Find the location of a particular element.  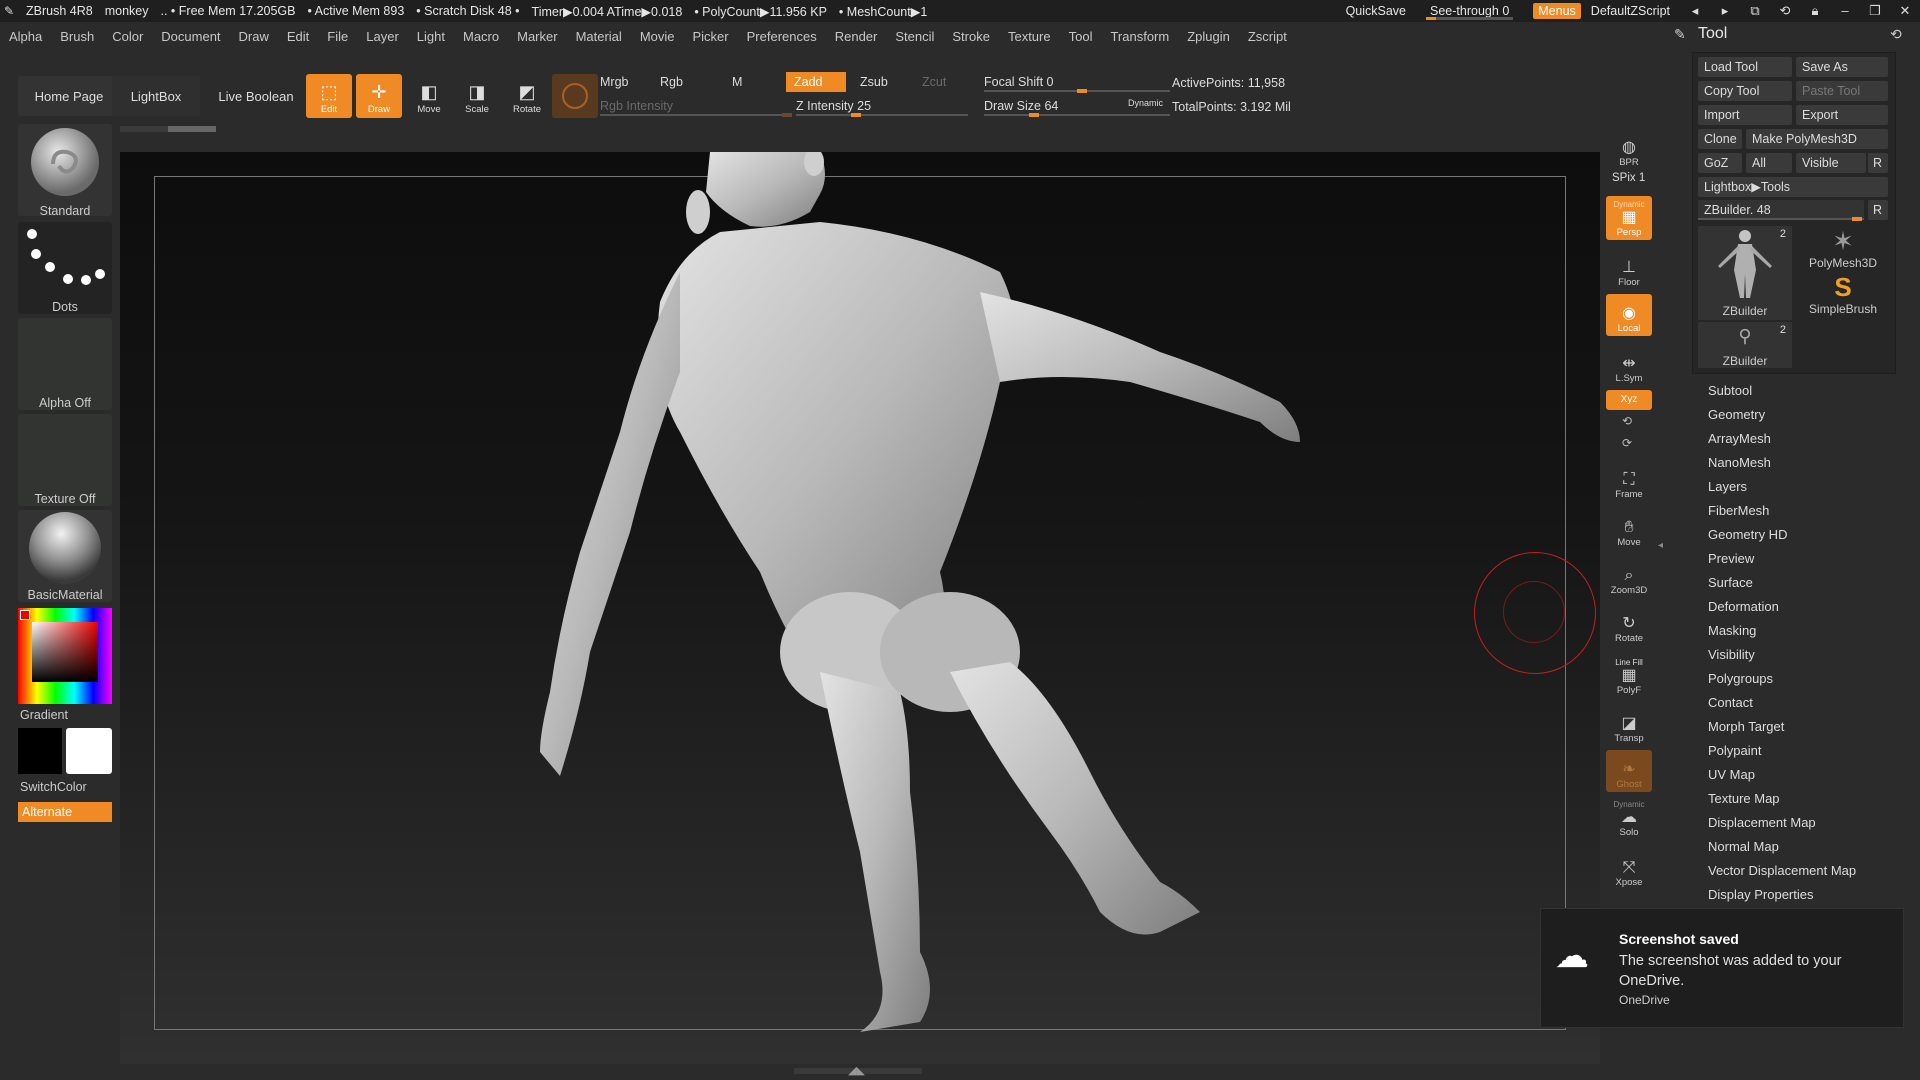

focal-shift-slider: Focal Shift 0 is located at coordinates (1075, 82).